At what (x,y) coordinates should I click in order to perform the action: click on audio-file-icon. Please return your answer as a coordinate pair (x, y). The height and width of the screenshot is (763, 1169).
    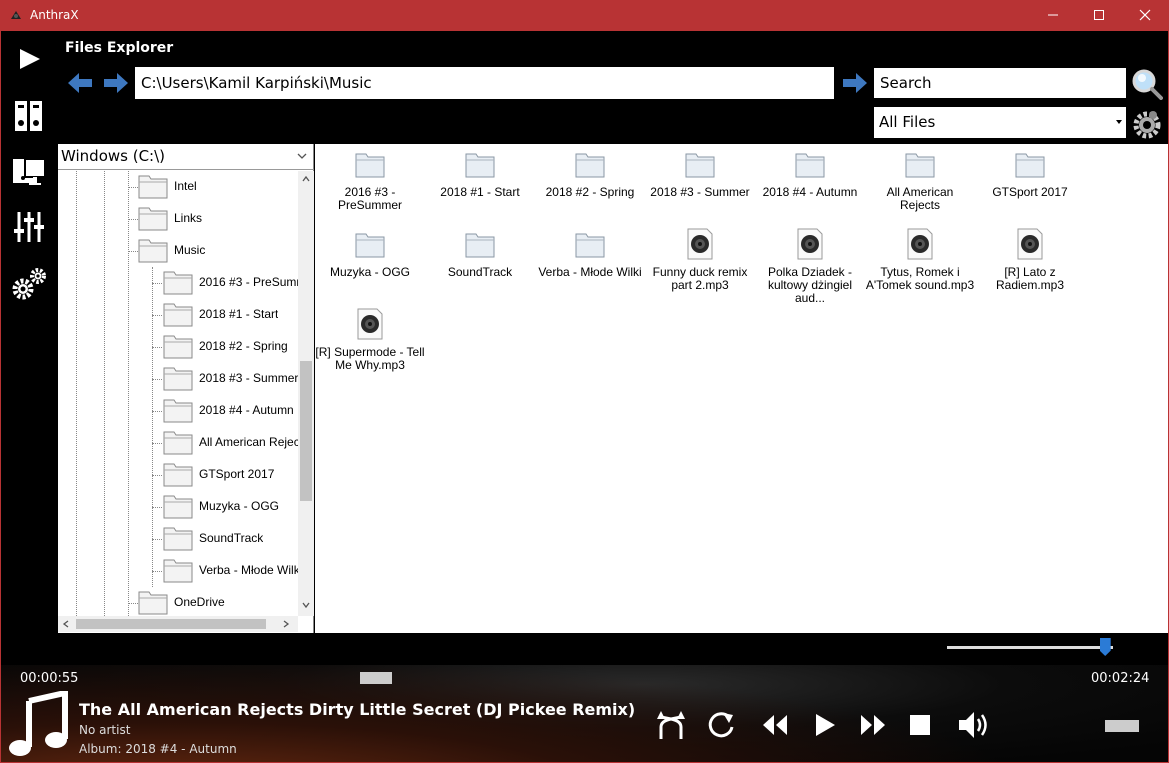
    Looking at the image, I should click on (700, 244).